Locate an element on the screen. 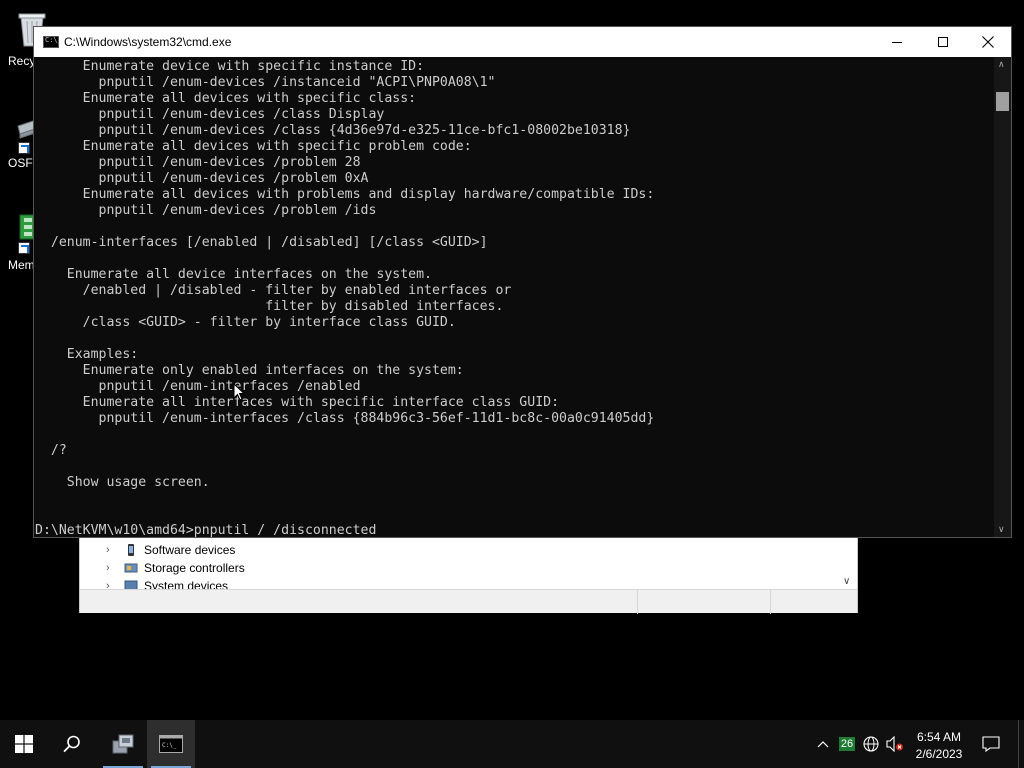  software-devices-icon is located at coordinates (131, 550).